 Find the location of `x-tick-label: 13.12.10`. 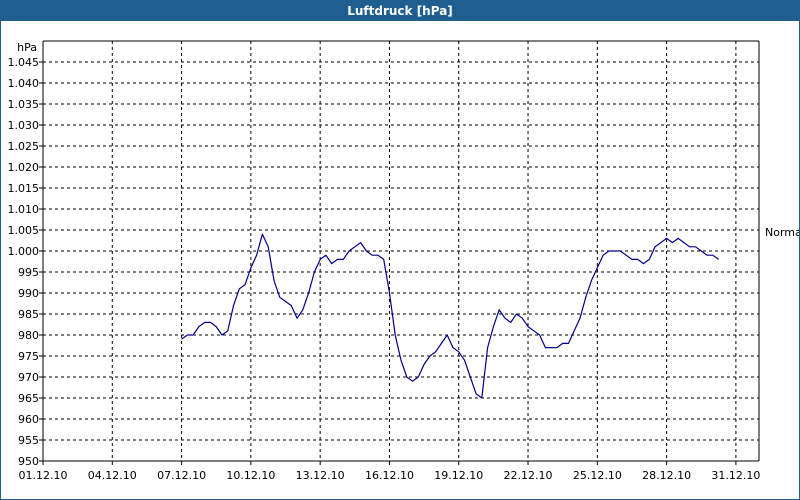

x-tick-label: 13.12.10 is located at coordinates (320, 475).